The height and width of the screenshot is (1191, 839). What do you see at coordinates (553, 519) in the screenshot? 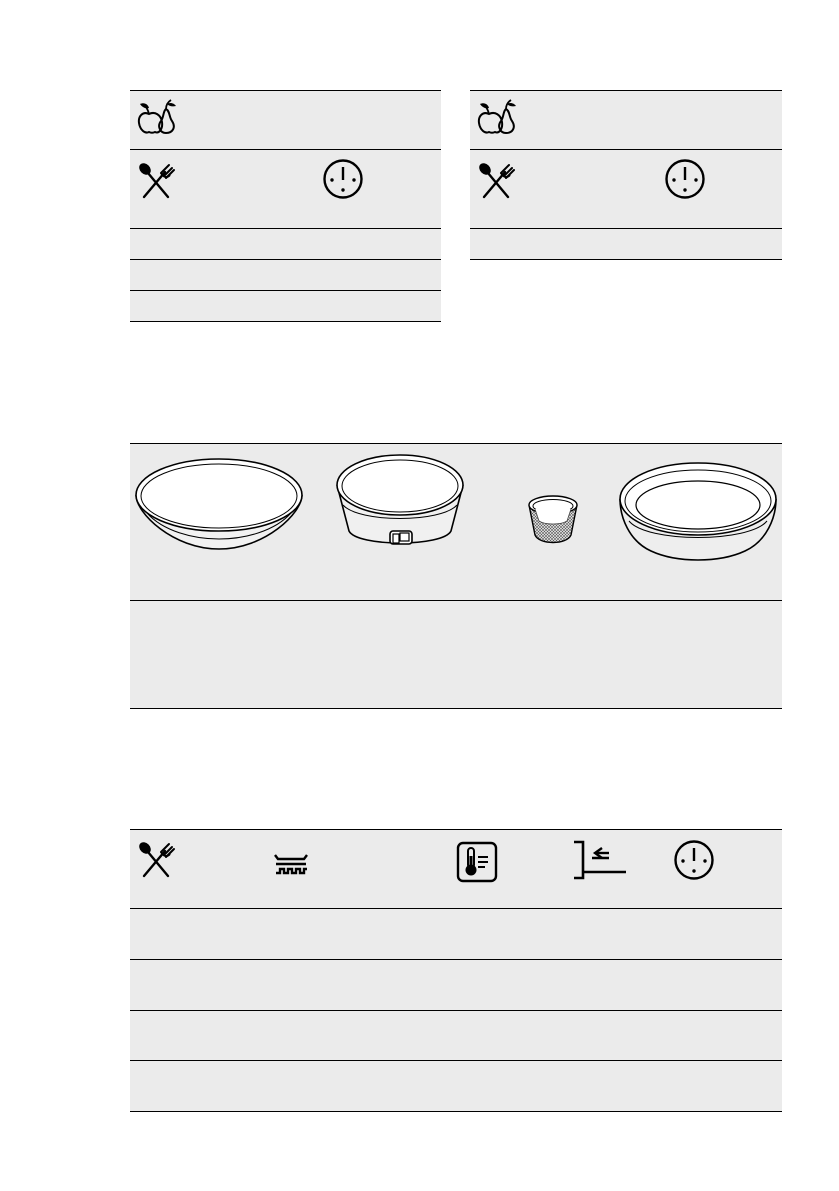
I see `ramekin-icon` at bounding box center [553, 519].